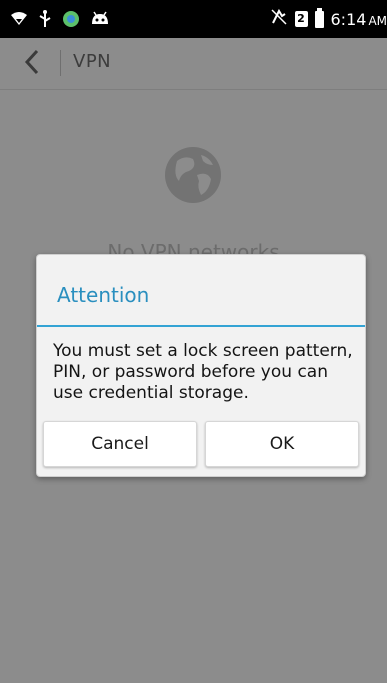 This screenshot has width=387, height=683. I want to click on page-title: VPN, so click(92, 61).